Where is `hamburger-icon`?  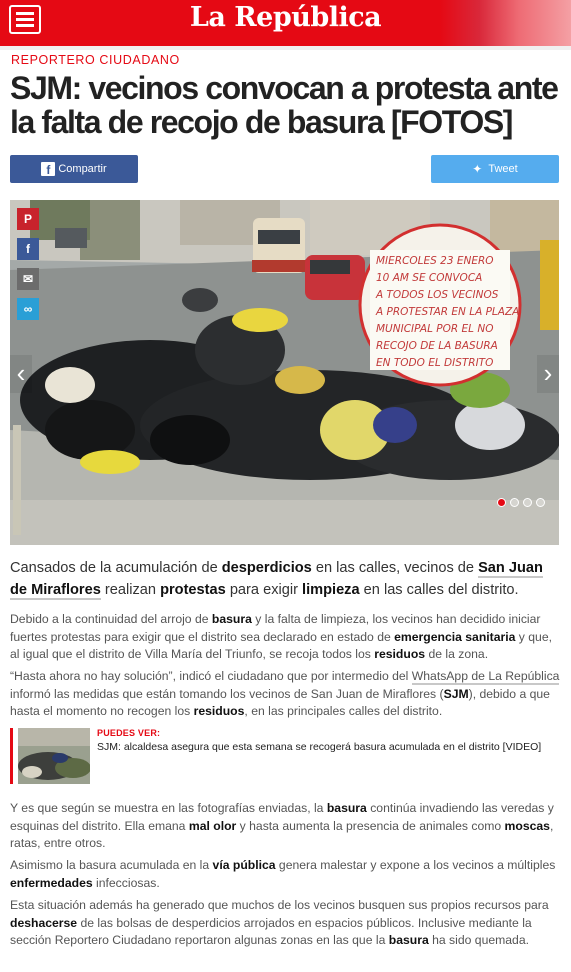 hamburger-icon is located at coordinates (25, 19).